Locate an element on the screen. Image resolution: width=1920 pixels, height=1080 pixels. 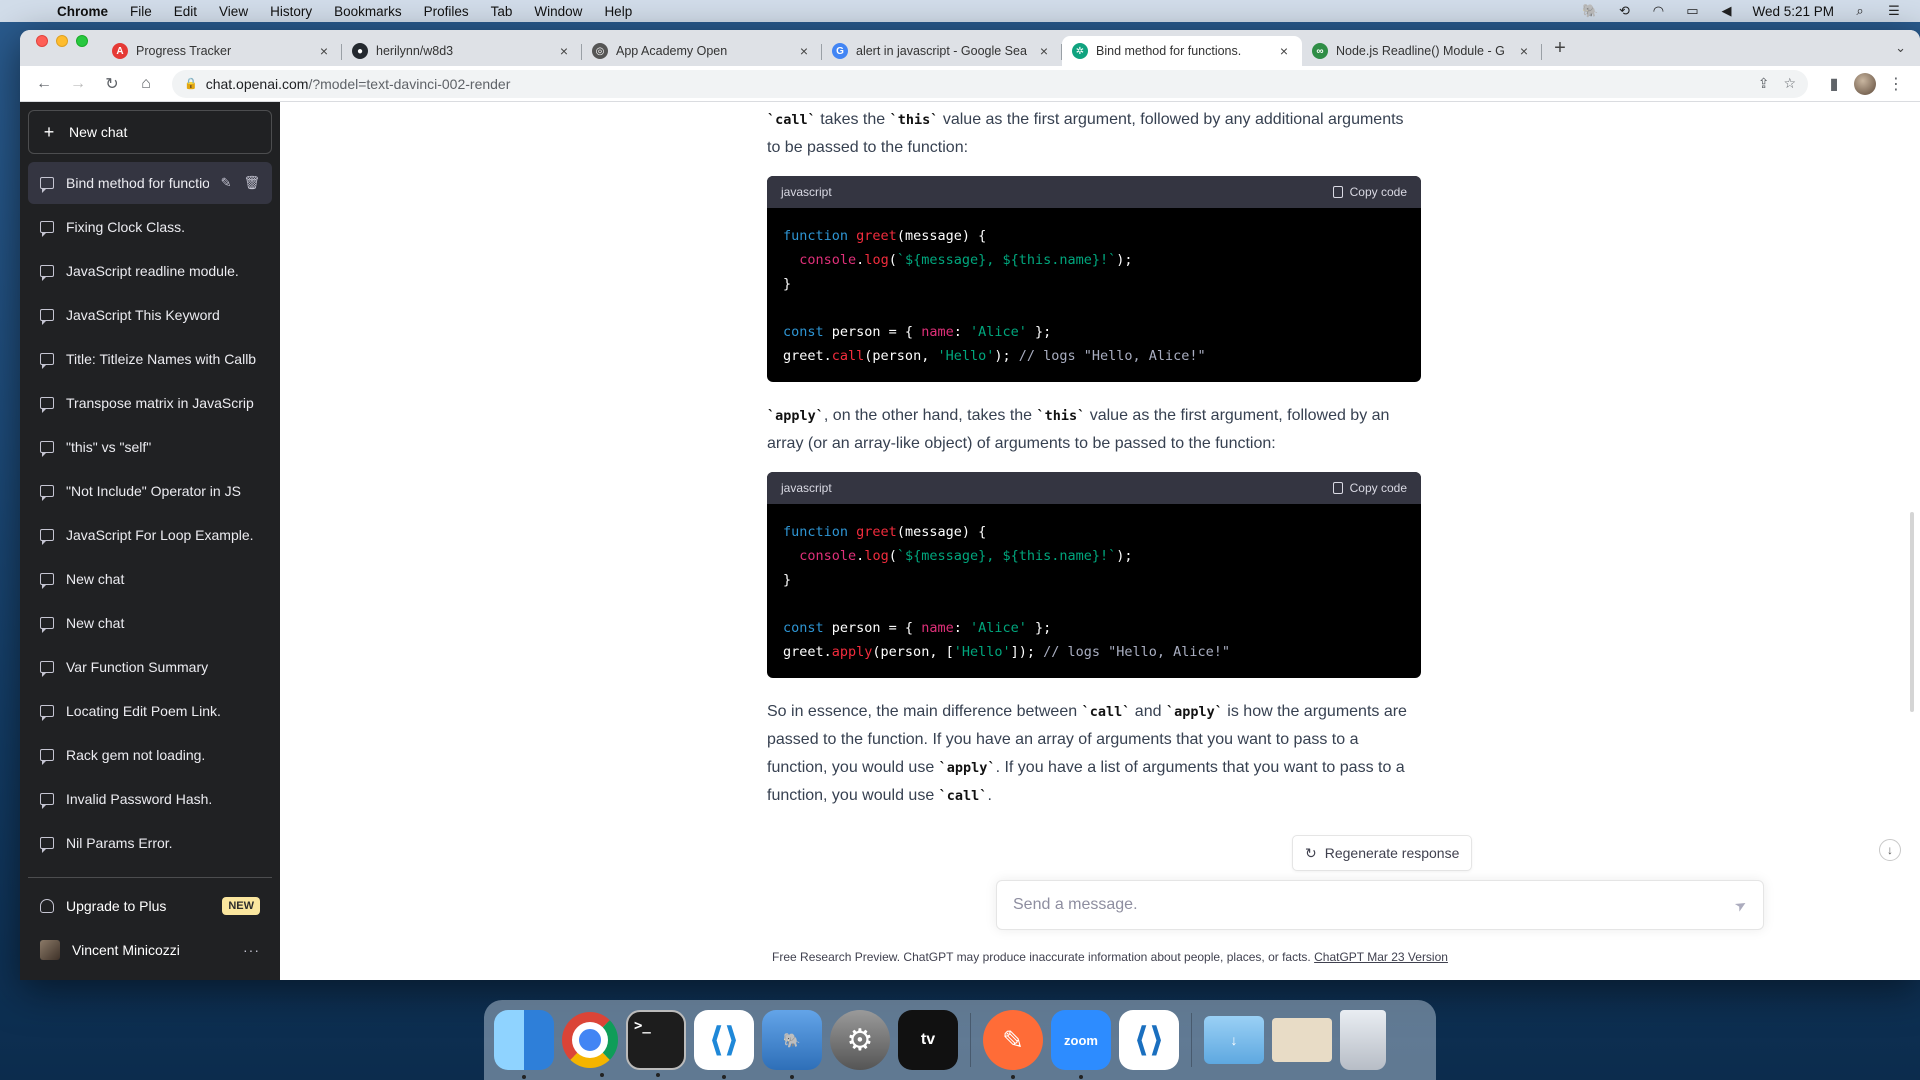
menubar-clock: Wed 5:21 PM is located at coordinates (1793, 11).